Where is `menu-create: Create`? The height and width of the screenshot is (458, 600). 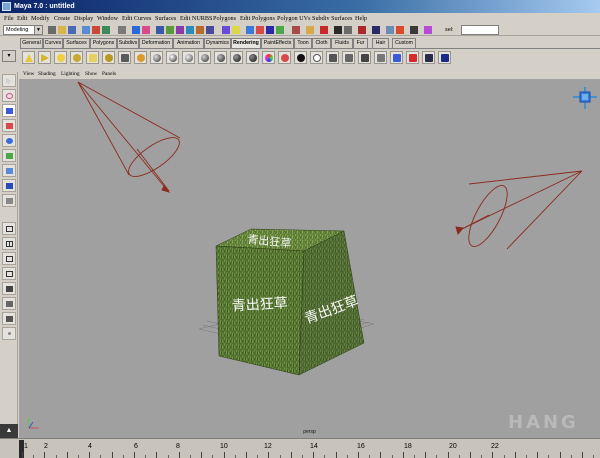
menu-create: Create is located at coordinates (62, 18).